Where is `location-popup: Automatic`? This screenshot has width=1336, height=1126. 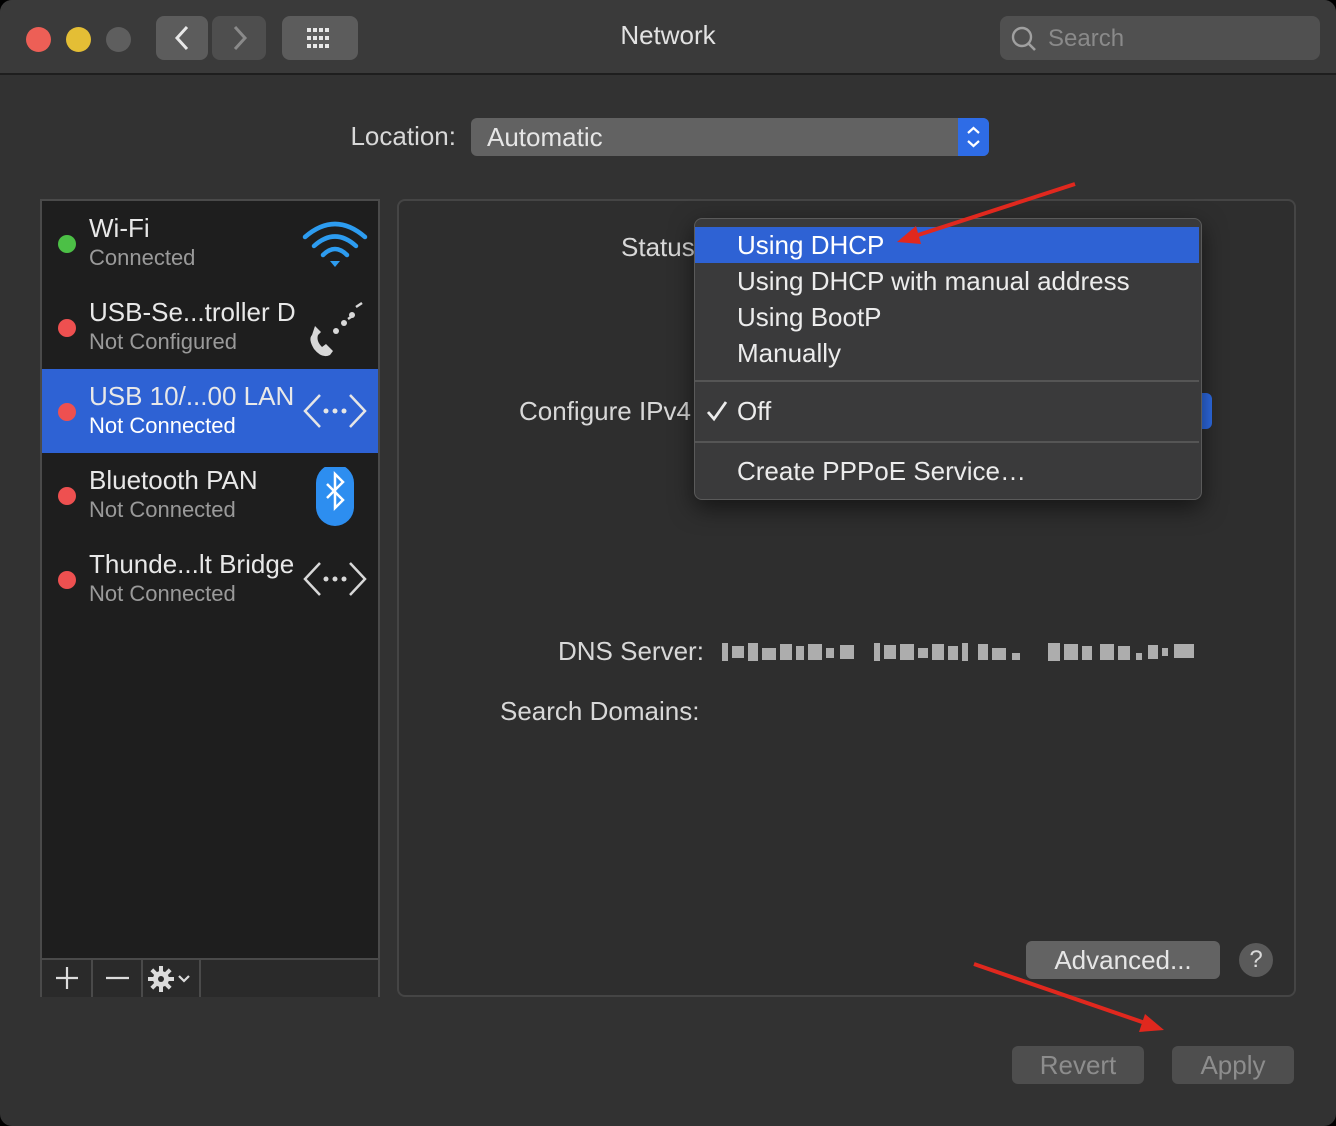 location-popup: Automatic is located at coordinates (730, 137).